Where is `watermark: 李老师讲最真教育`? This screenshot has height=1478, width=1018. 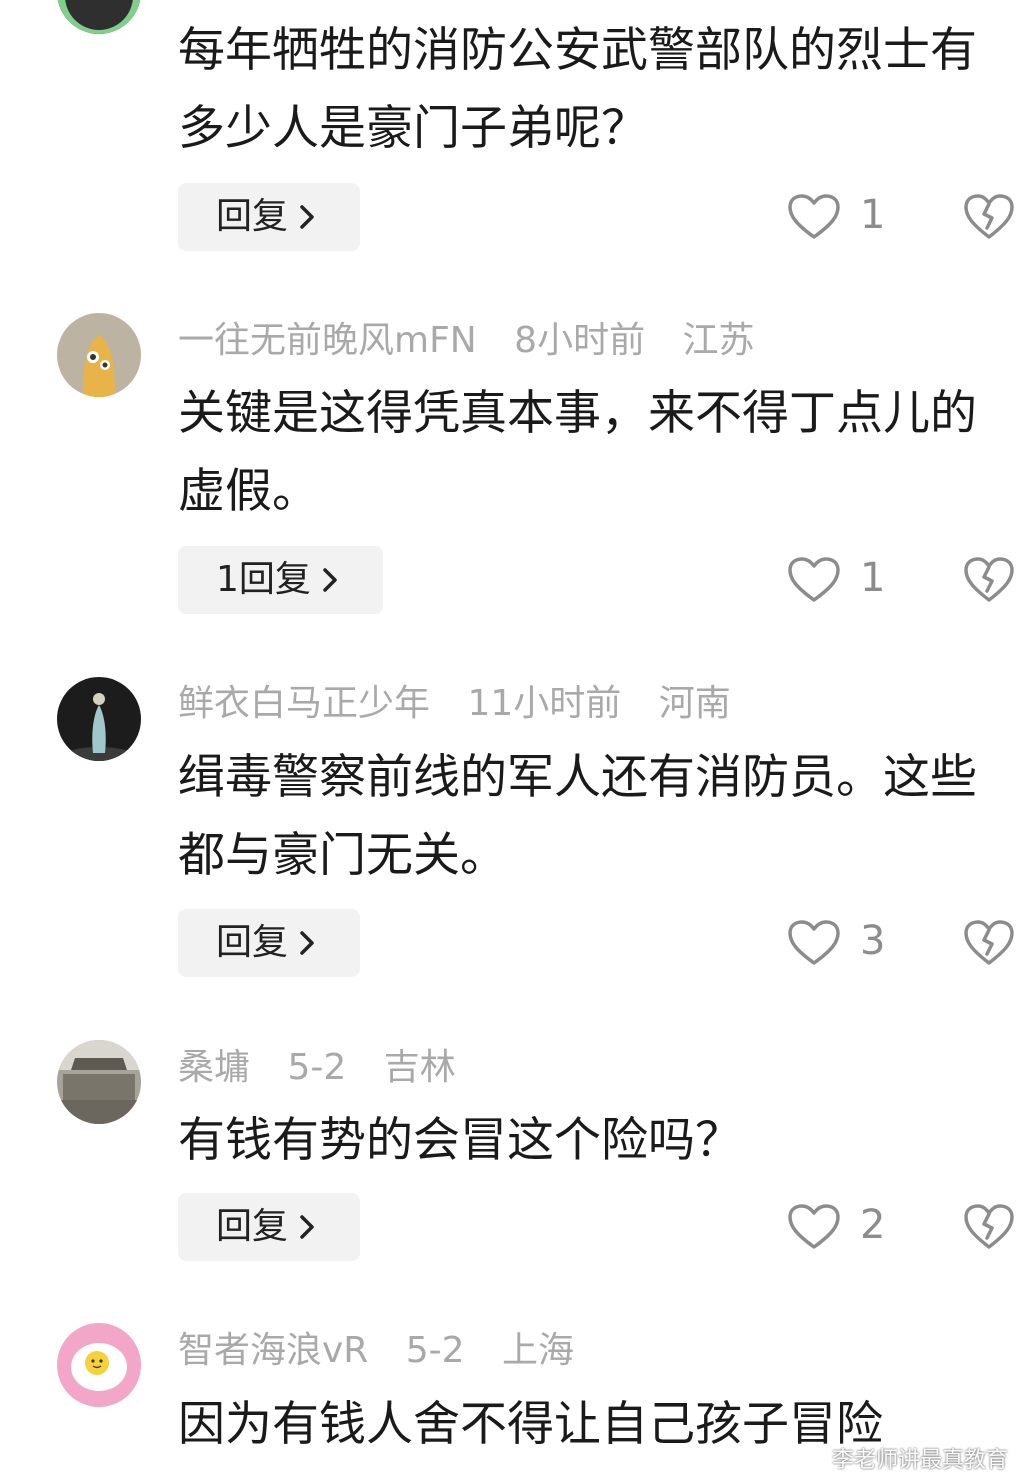 watermark: 李老师讲最真教育 is located at coordinates (919, 1460).